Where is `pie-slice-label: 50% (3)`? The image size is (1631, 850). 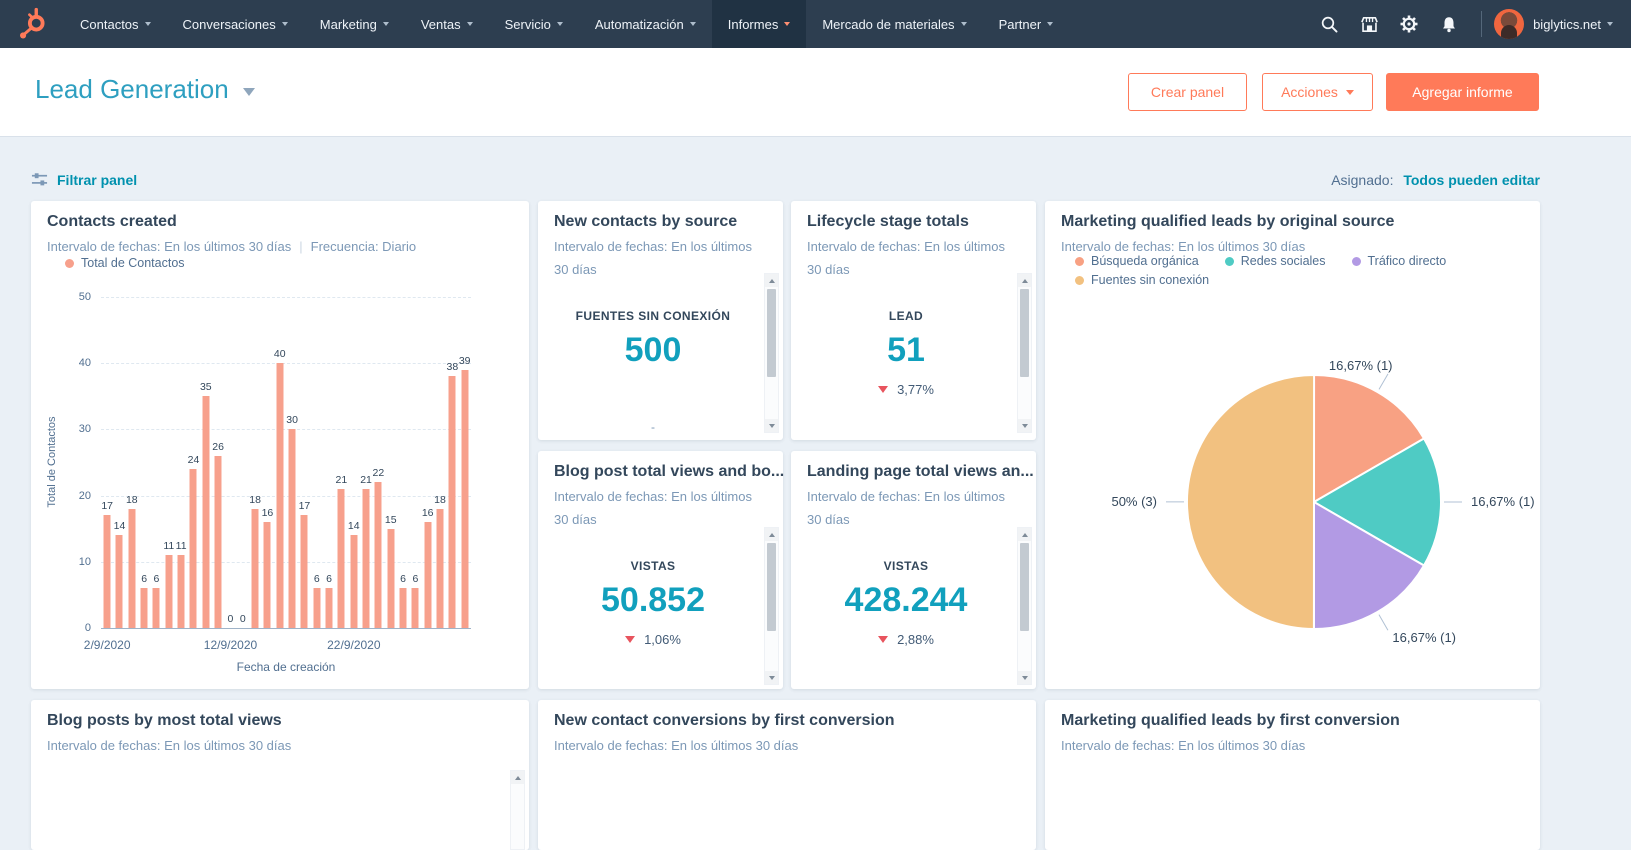
pie-slice-label: 50% (3) is located at coordinates (1134, 501).